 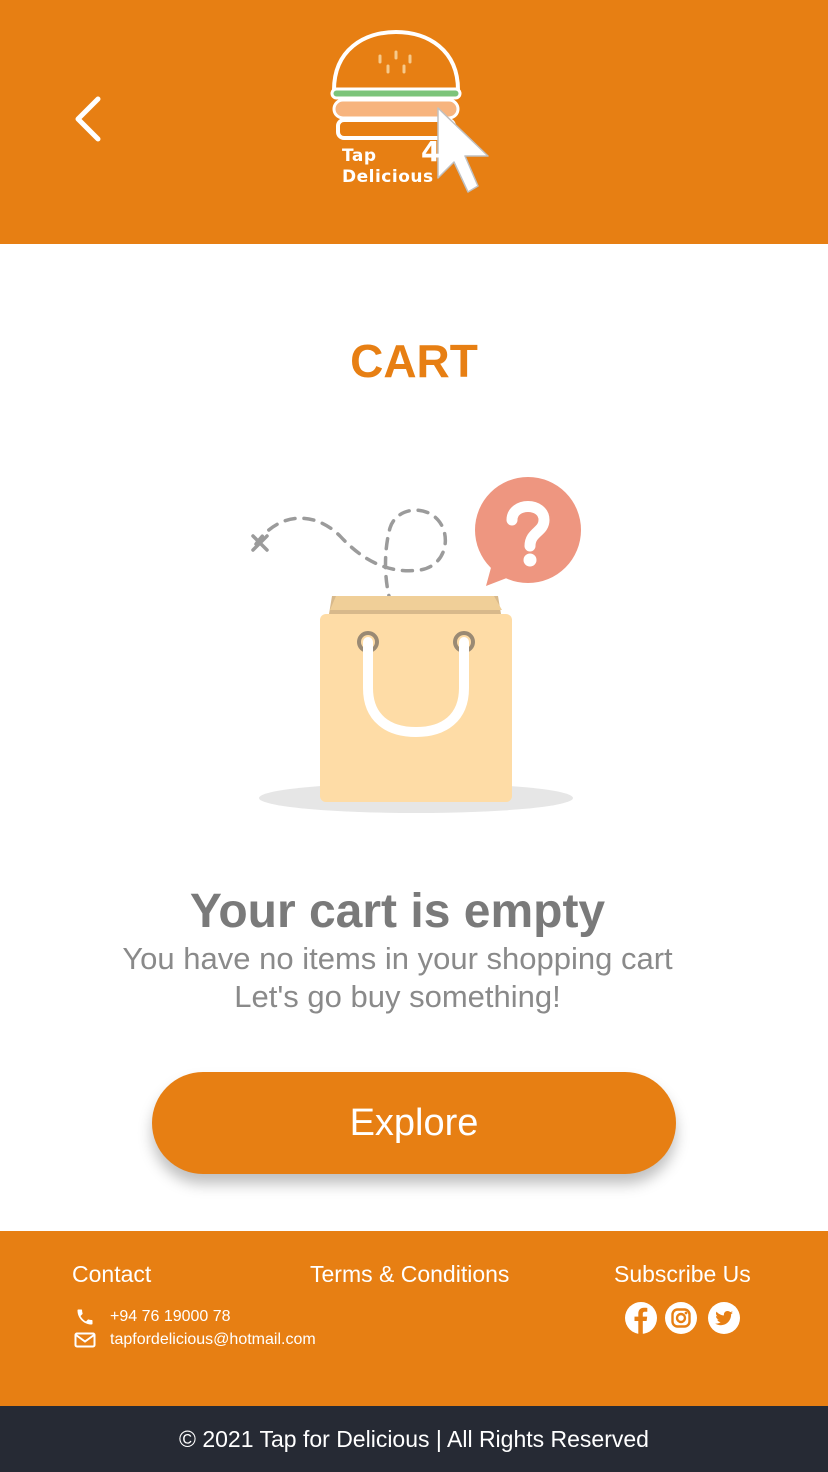 I want to click on contact-heading: Contact, so click(x=112, y=1274).